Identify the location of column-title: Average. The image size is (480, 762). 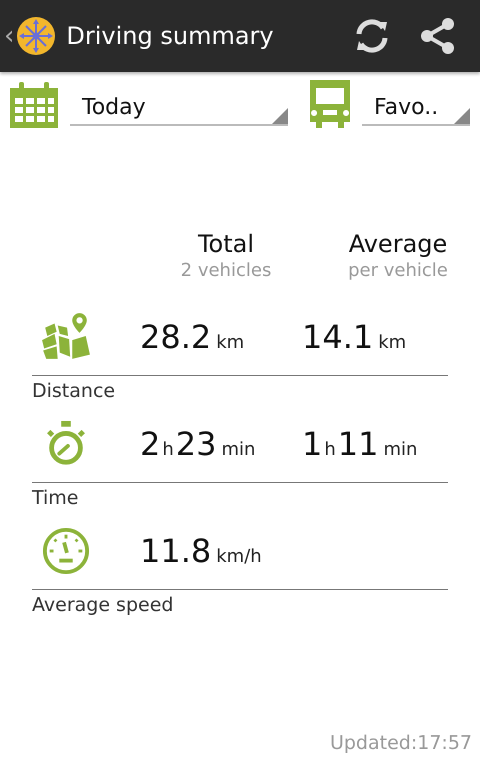
(398, 244).